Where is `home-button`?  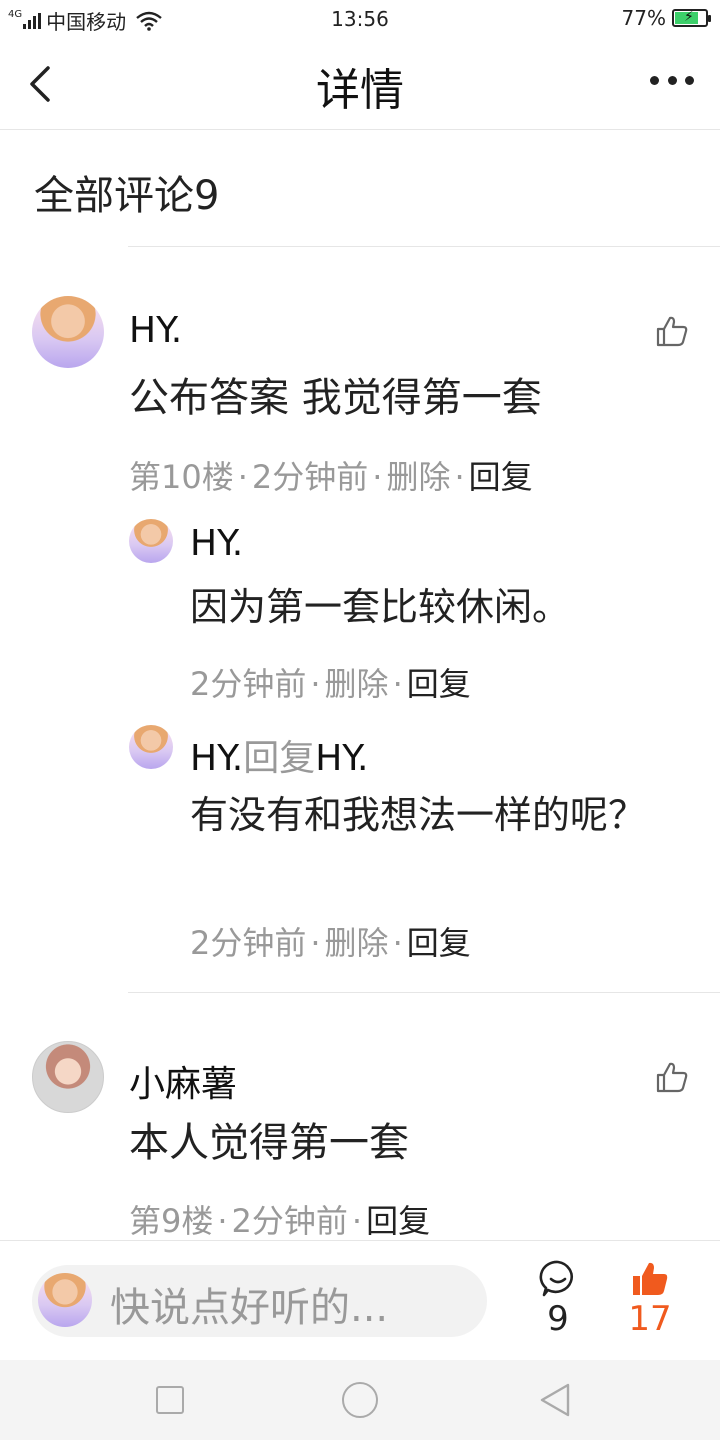
home-button is located at coordinates (360, 1400).